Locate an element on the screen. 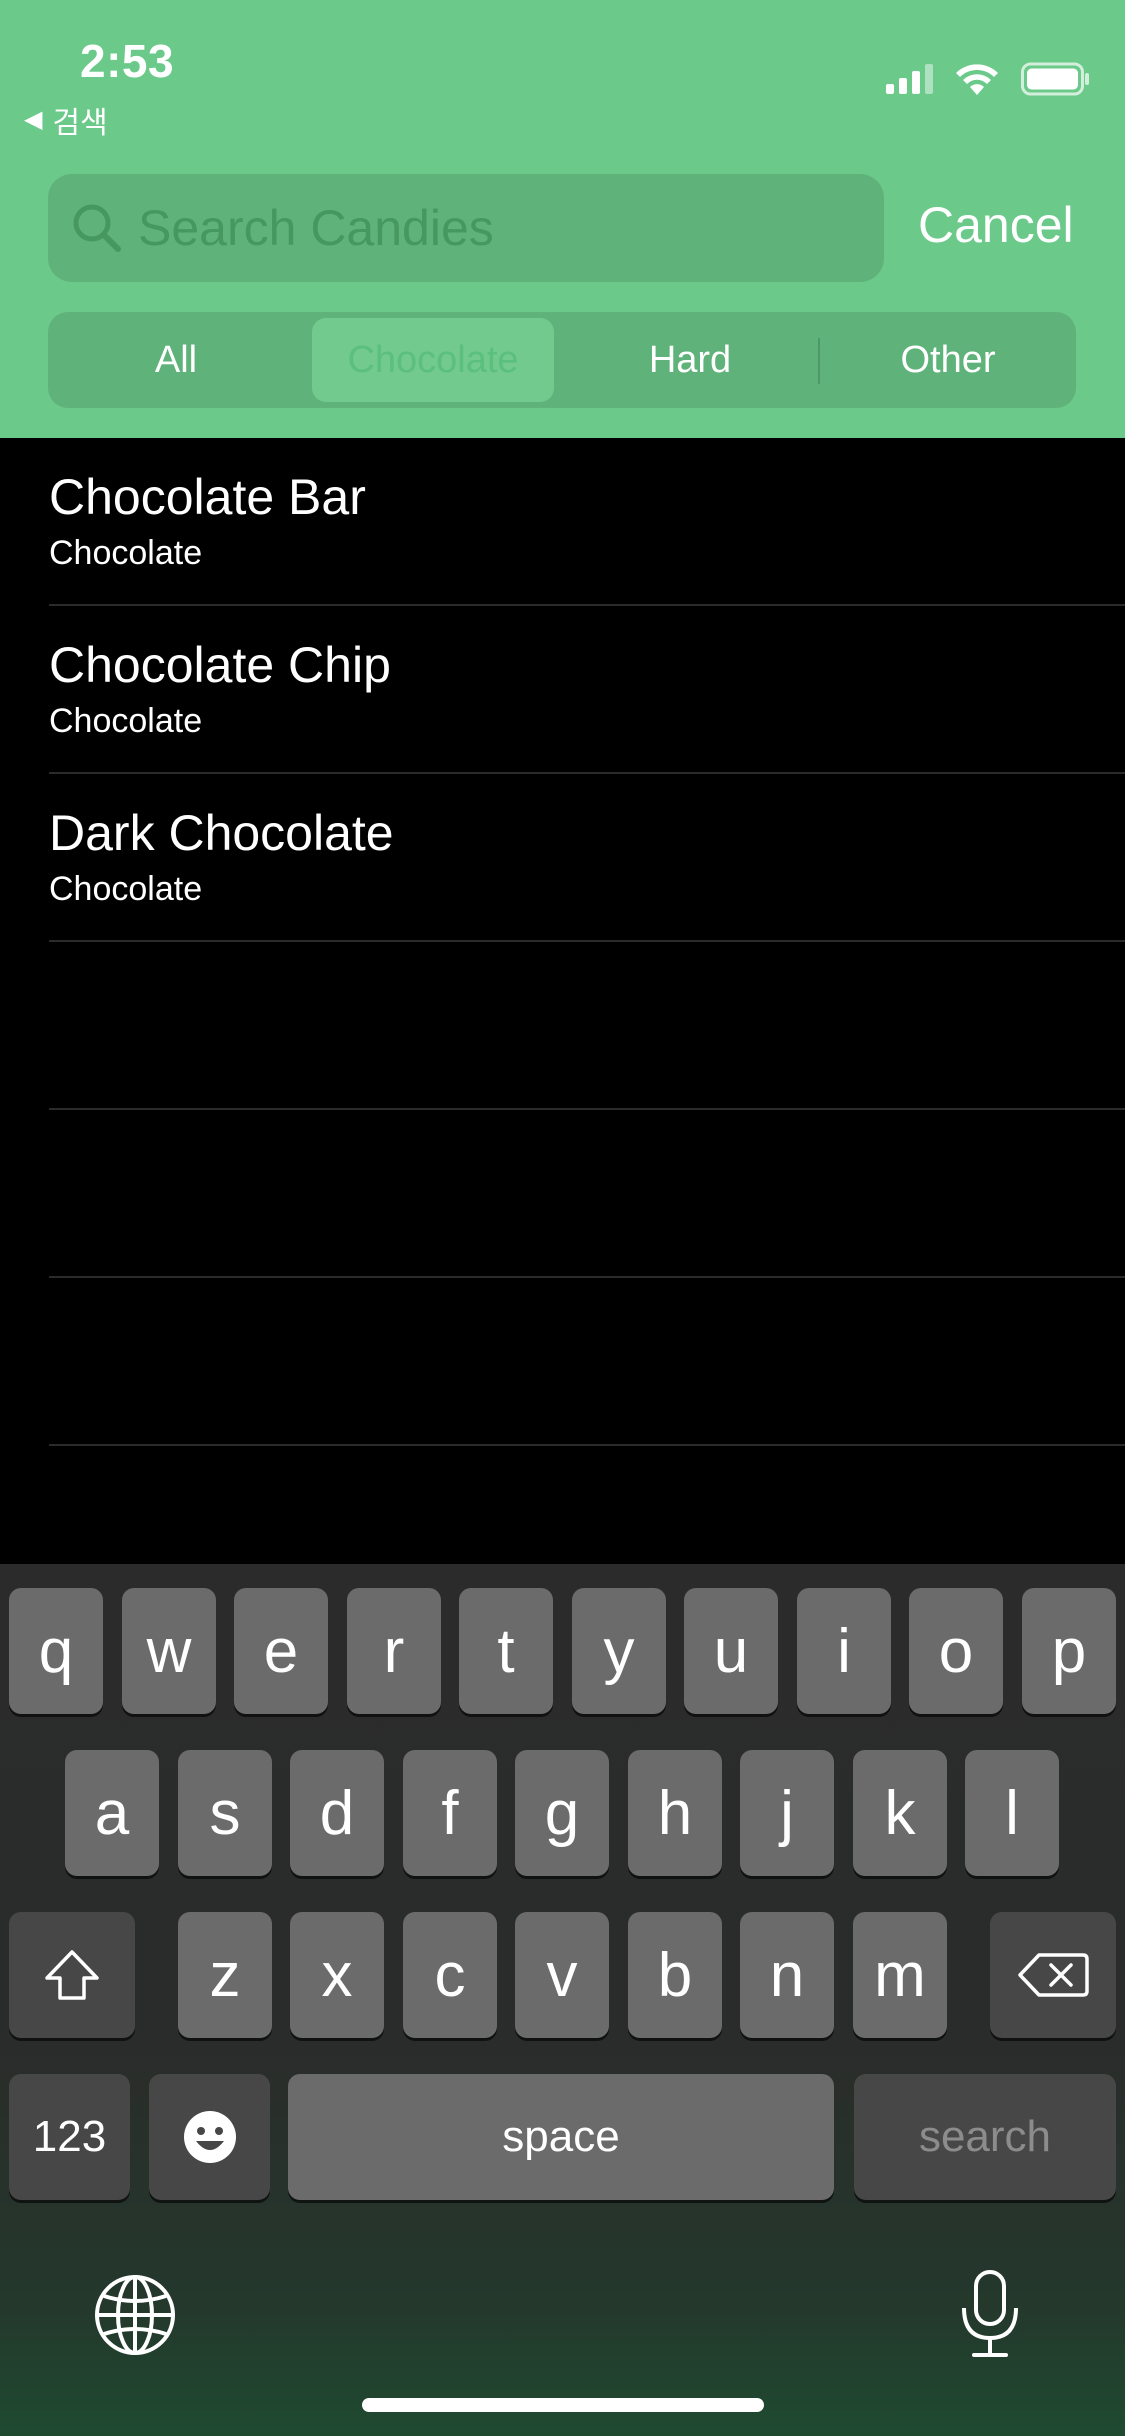 This screenshot has height=2436, width=1125. list-item: Chocolate Chip Chocolate is located at coordinates (562, 690).